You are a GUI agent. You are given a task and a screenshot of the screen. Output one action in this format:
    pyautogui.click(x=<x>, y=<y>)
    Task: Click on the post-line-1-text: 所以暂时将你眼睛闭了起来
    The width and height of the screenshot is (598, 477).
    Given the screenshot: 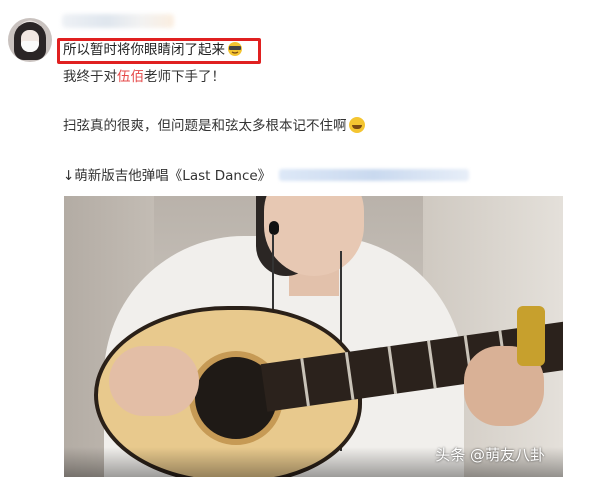 What is the action you would take?
    pyautogui.click(x=144, y=50)
    